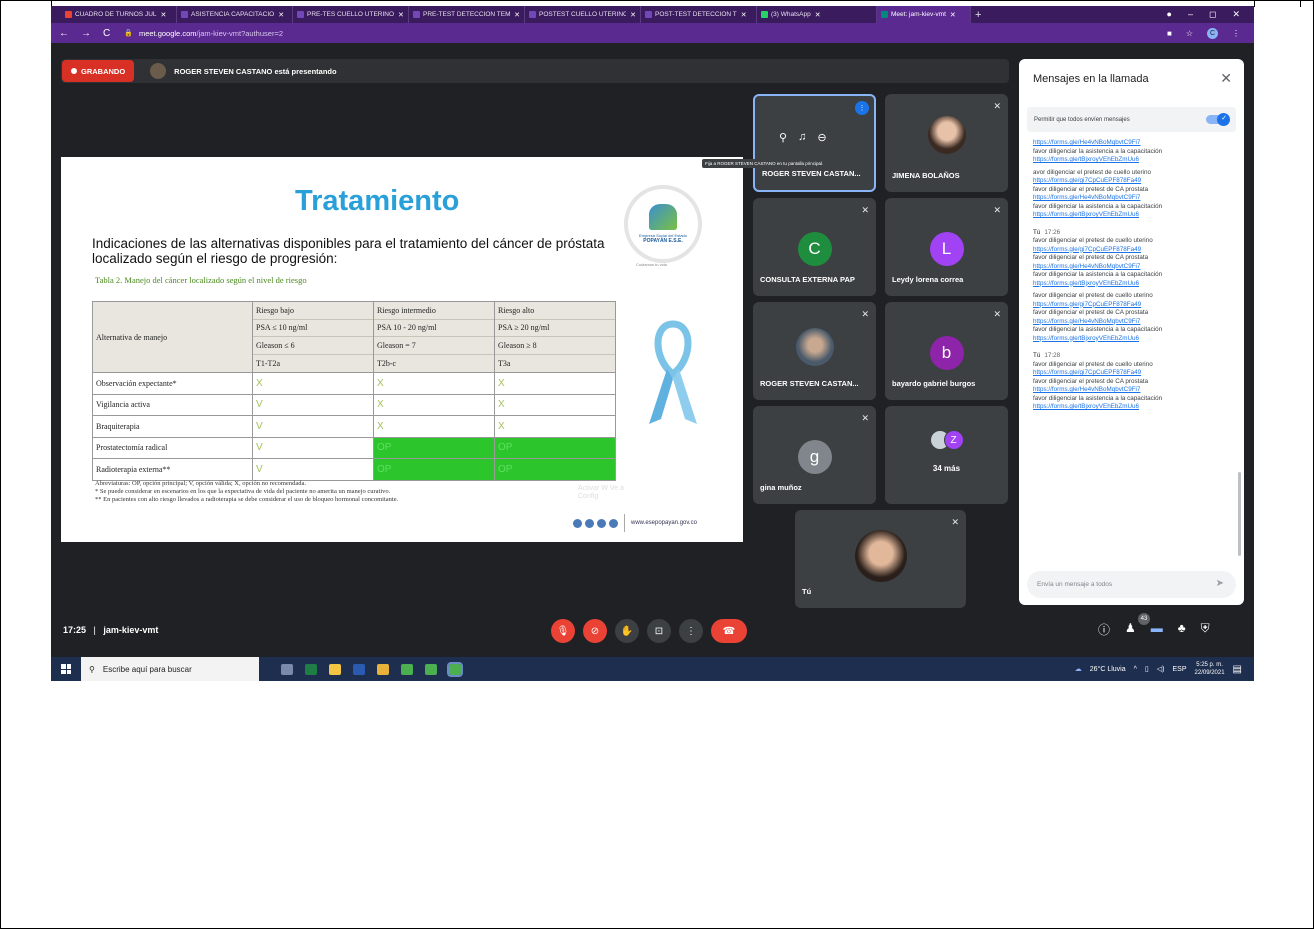  Describe the element at coordinates (1135, 669) in the screenshot. I see `chevron-up-icon: ^` at that location.